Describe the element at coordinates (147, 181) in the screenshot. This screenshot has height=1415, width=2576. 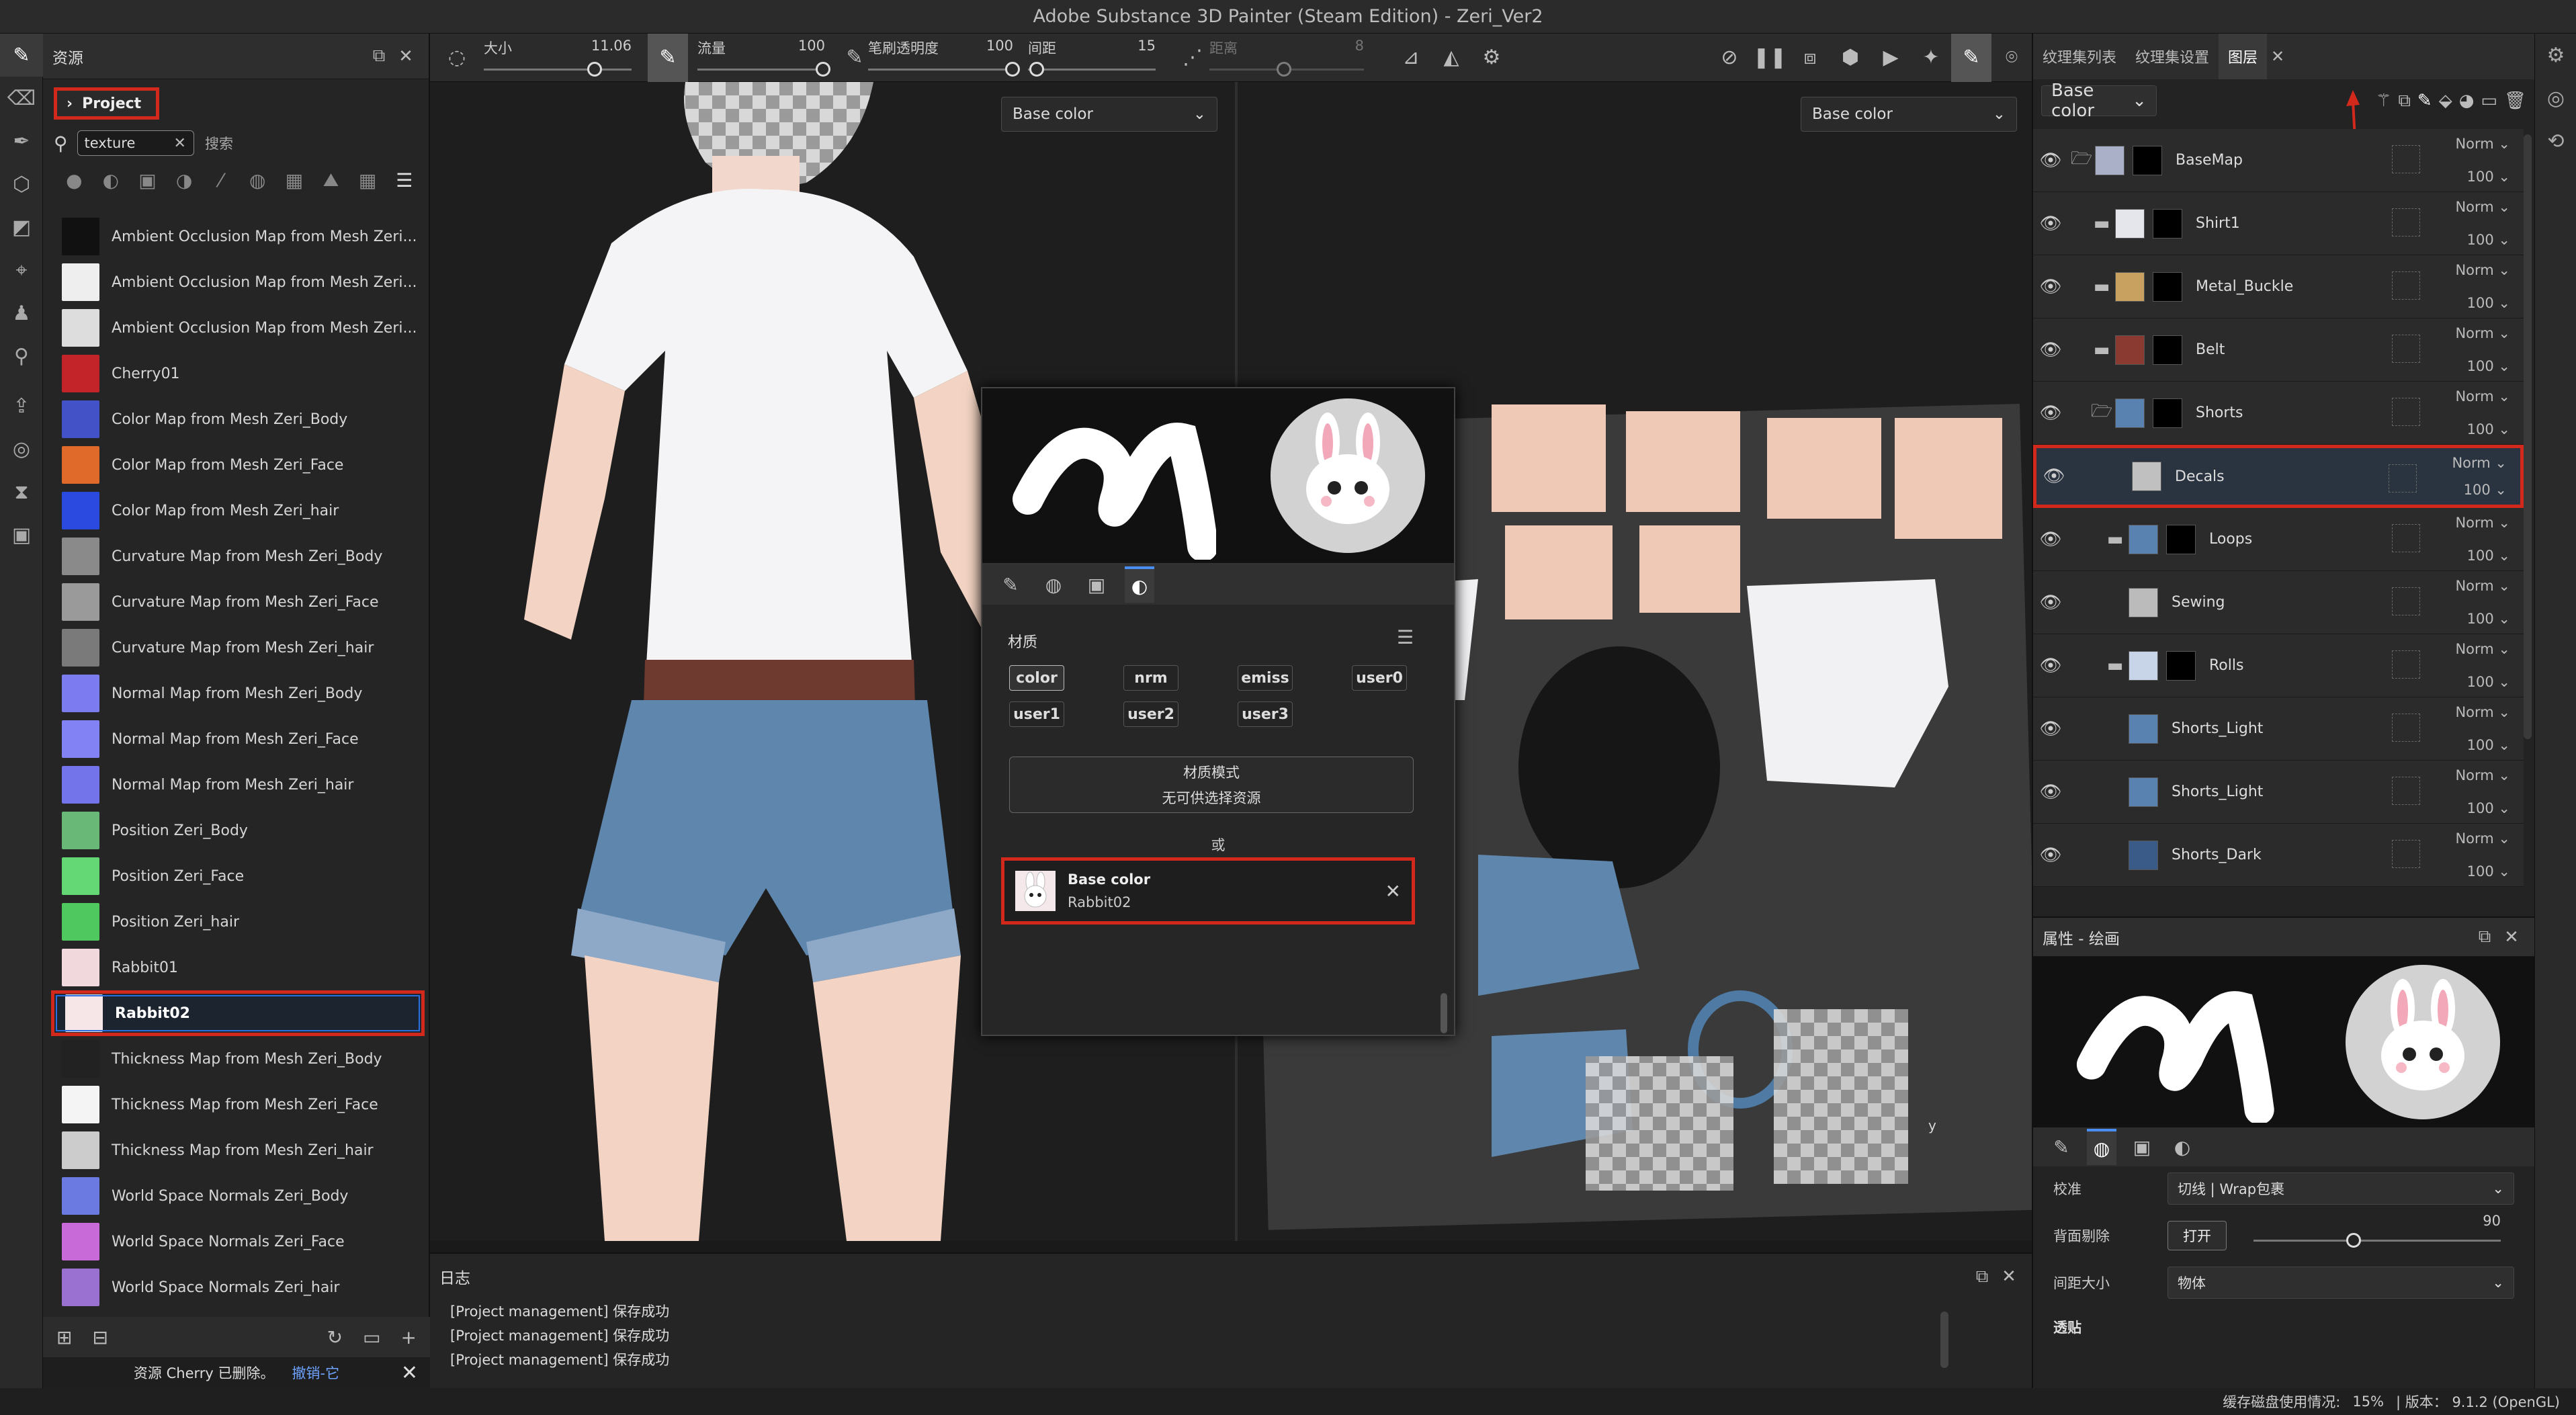
I see `filter-mask-icon: ▣` at that location.